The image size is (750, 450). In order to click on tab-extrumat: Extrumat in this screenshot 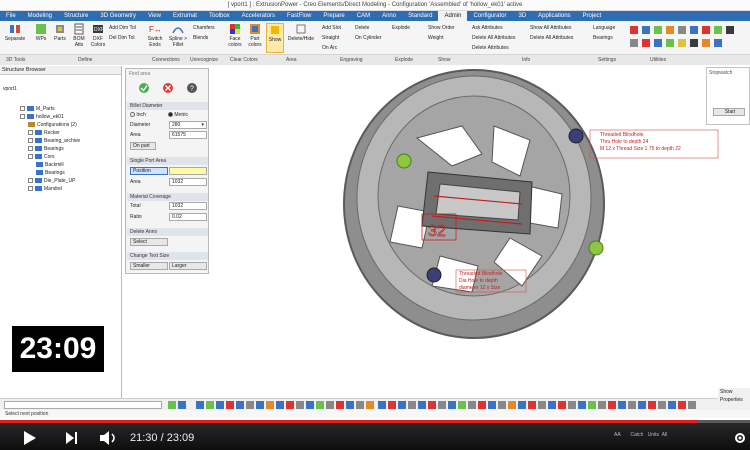, I will do `click(185, 16)`.